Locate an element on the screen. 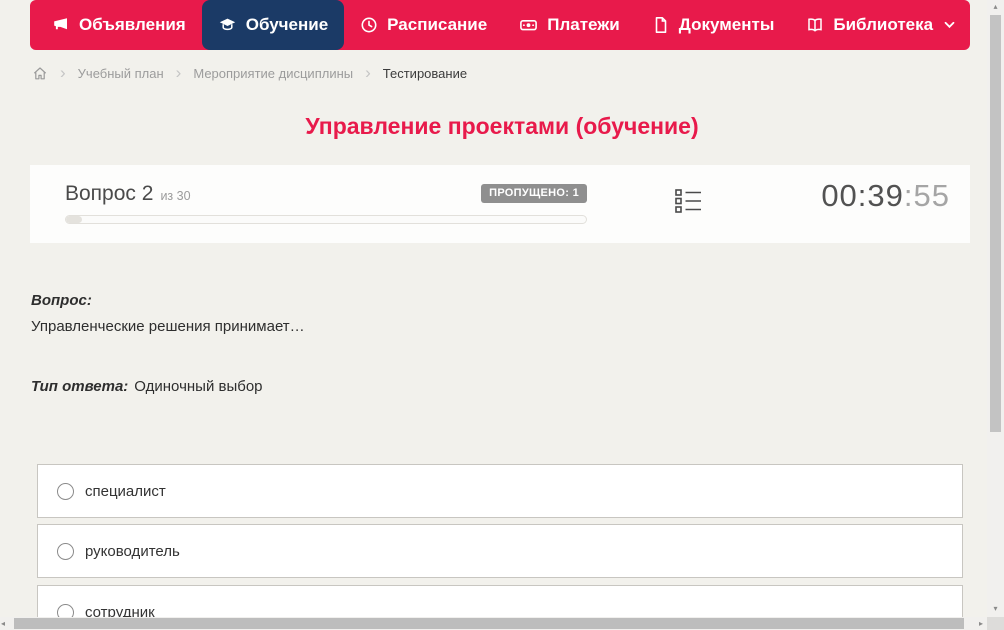 This screenshot has width=1004, height=630. timer: 00:39:55 is located at coordinates (885, 196).